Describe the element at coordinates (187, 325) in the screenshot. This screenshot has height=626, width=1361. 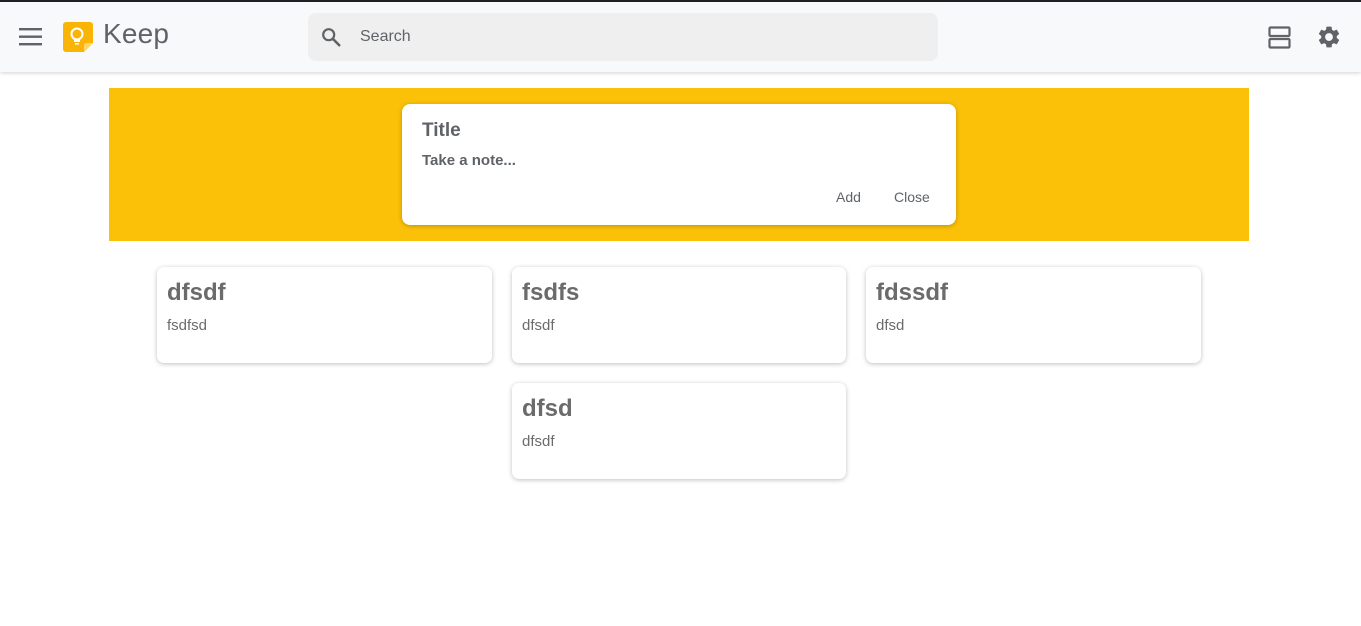
I see `note-content: fsdfsd` at that location.